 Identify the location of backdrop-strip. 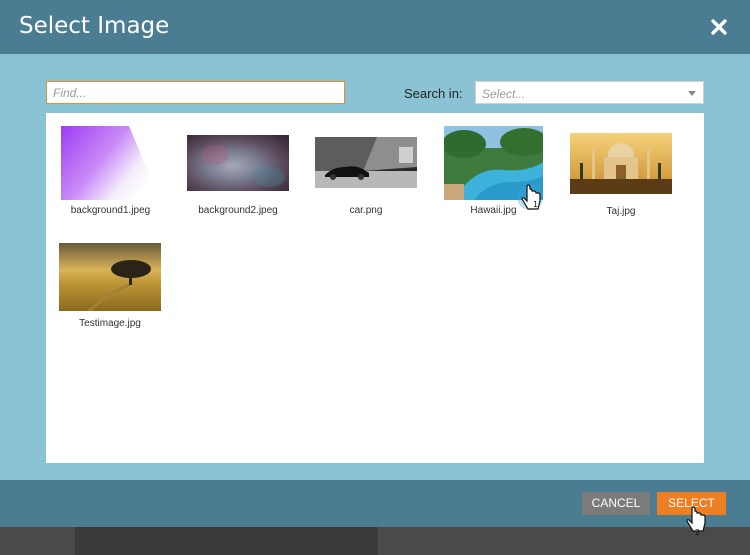
(226, 540).